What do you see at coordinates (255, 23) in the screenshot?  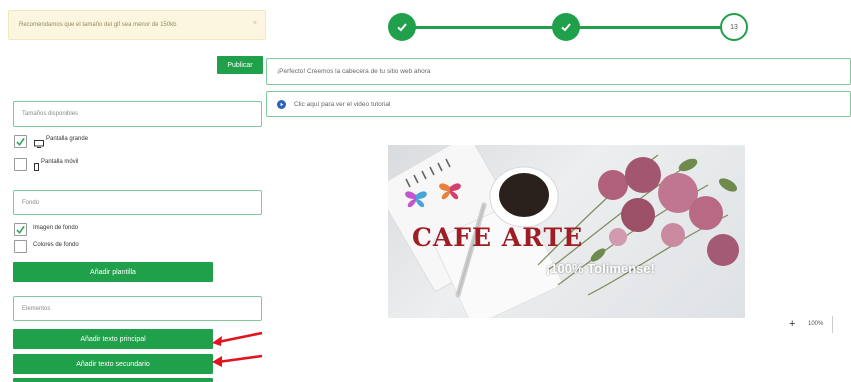 I see `close-icon: ×` at bounding box center [255, 23].